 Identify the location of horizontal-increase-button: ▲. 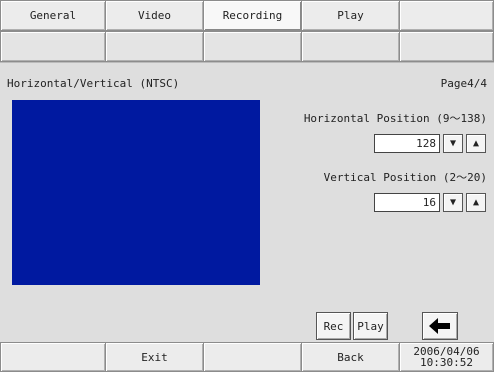
(476, 143).